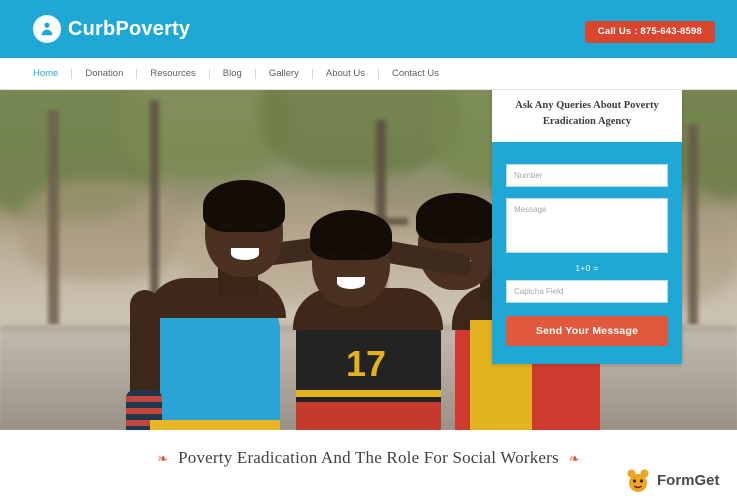 This screenshot has width=737, height=500. I want to click on site-logo: CurbPoverty, so click(111, 29).